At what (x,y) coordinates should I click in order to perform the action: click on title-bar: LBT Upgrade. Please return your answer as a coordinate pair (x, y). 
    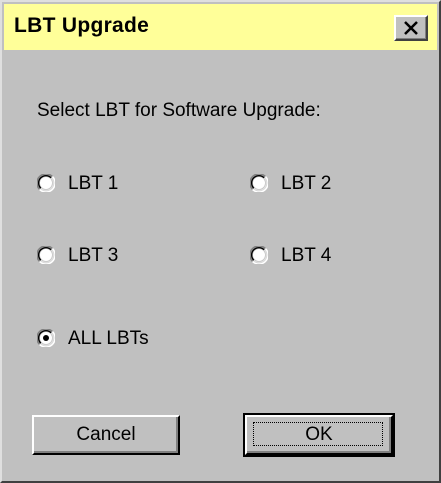
    Looking at the image, I should click on (220, 27).